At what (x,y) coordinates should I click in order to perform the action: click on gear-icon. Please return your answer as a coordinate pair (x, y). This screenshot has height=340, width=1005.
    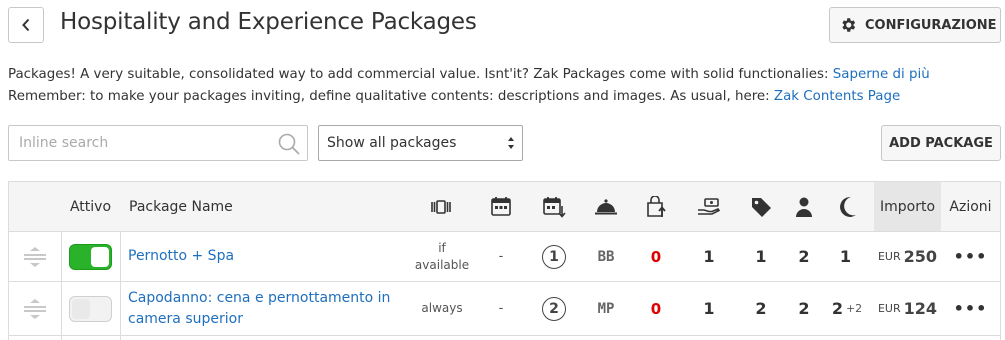
    Looking at the image, I should click on (849, 25).